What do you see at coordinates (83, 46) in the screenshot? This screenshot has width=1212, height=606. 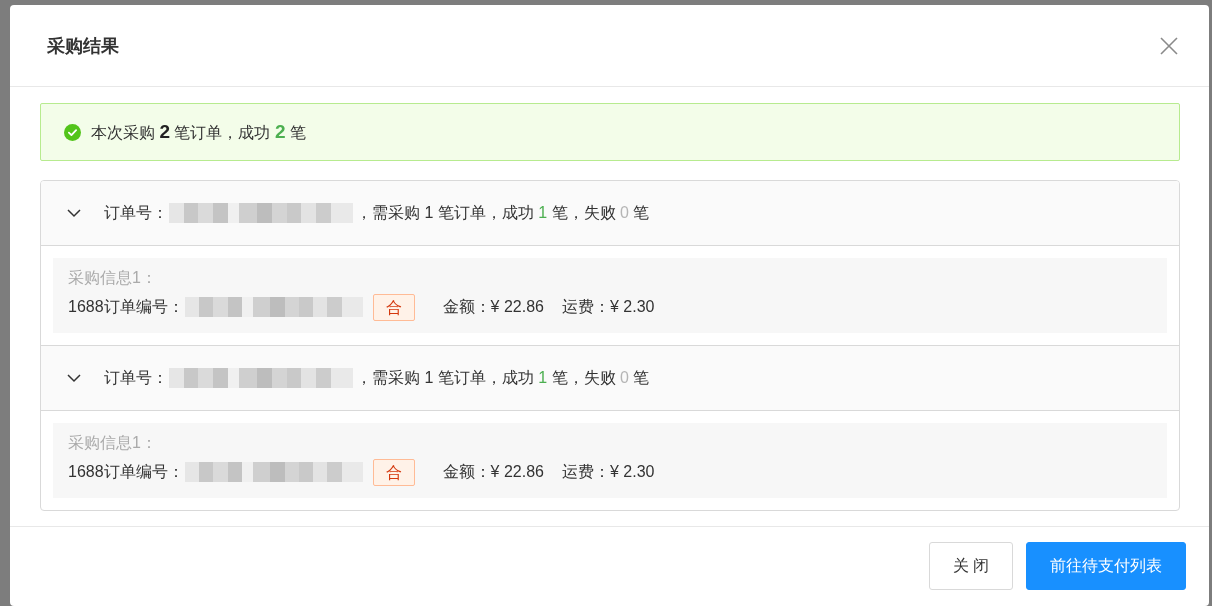 I see `dialog-title: 采购结果` at bounding box center [83, 46].